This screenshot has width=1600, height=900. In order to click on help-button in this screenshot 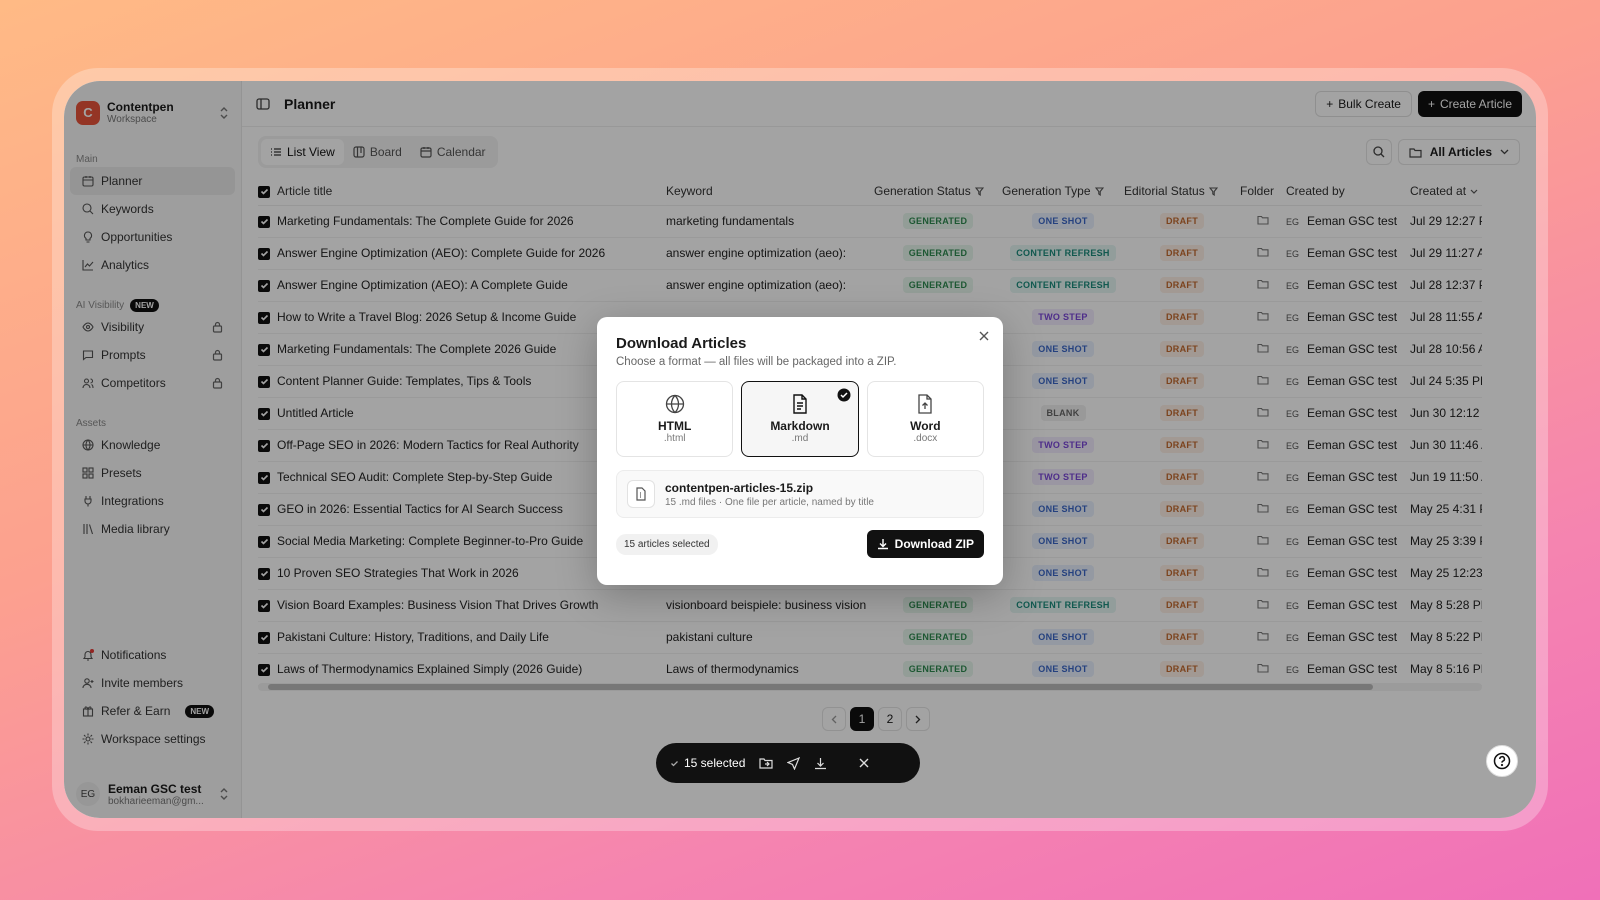, I will do `click(1502, 761)`.